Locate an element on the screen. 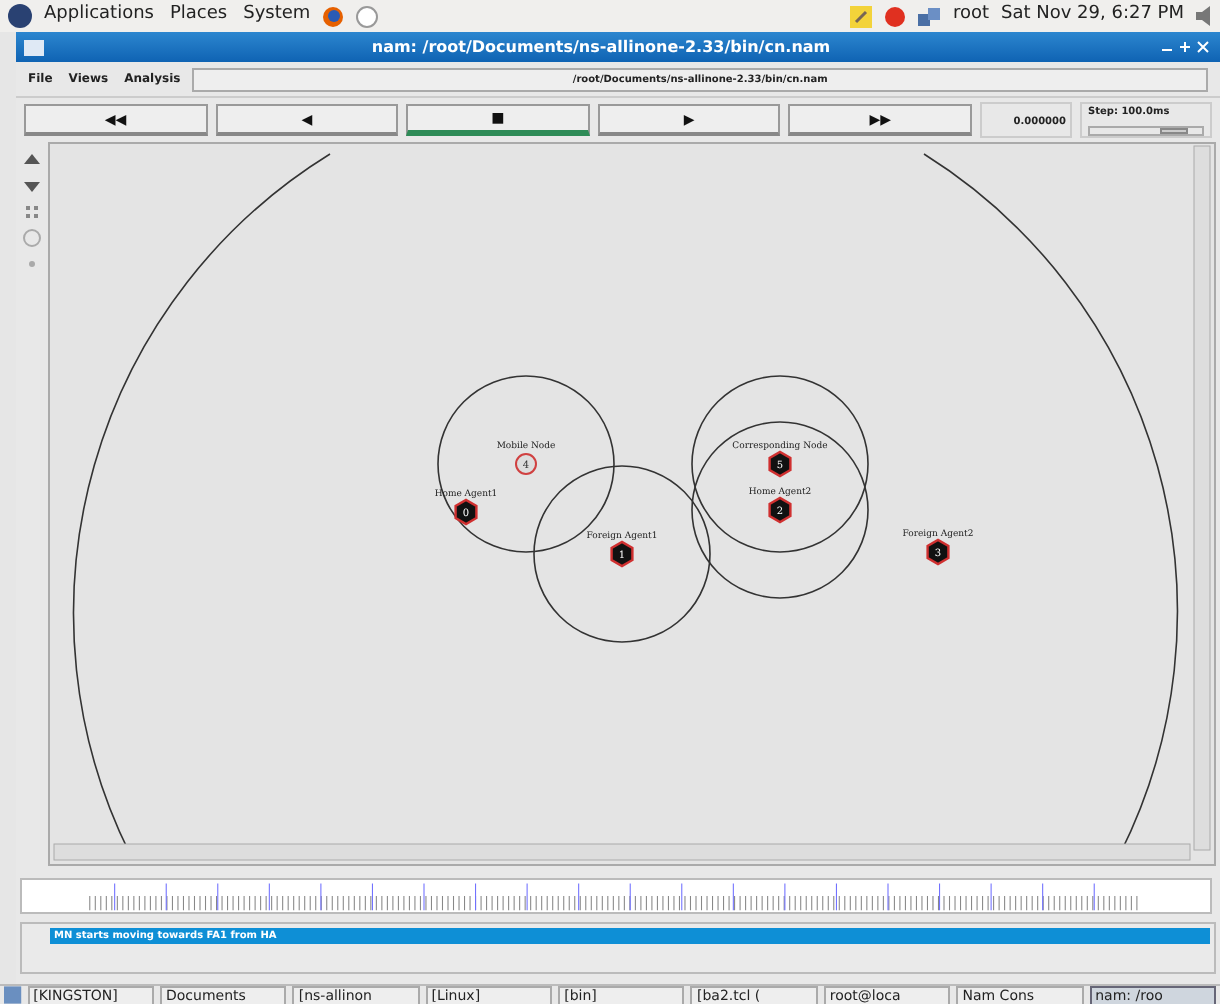 The height and width of the screenshot is (1004, 1220). zoom-out-icon is located at coordinates (32, 186).